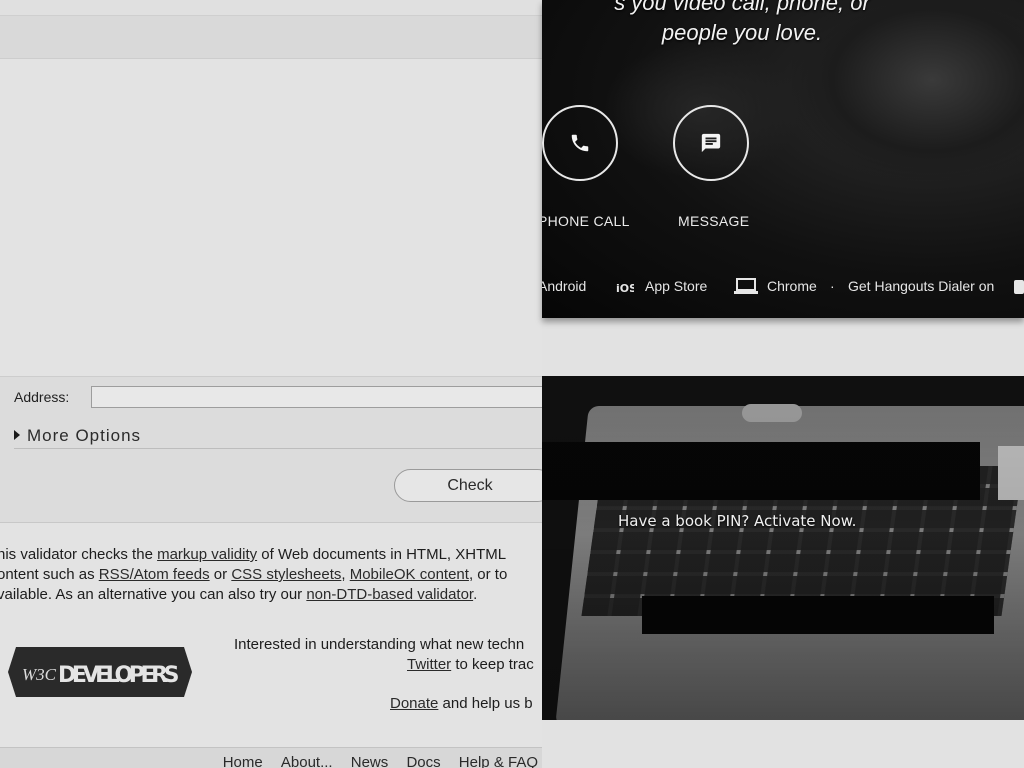 This screenshot has height=768, width=1024. What do you see at coordinates (746, 286) in the screenshot?
I see `laptop-icon` at bounding box center [746, 286].